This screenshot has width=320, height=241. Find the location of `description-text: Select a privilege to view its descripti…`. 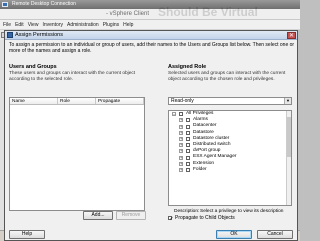

description-text: Select a privilege to view its descripti… is located at coordinates (242, 211).